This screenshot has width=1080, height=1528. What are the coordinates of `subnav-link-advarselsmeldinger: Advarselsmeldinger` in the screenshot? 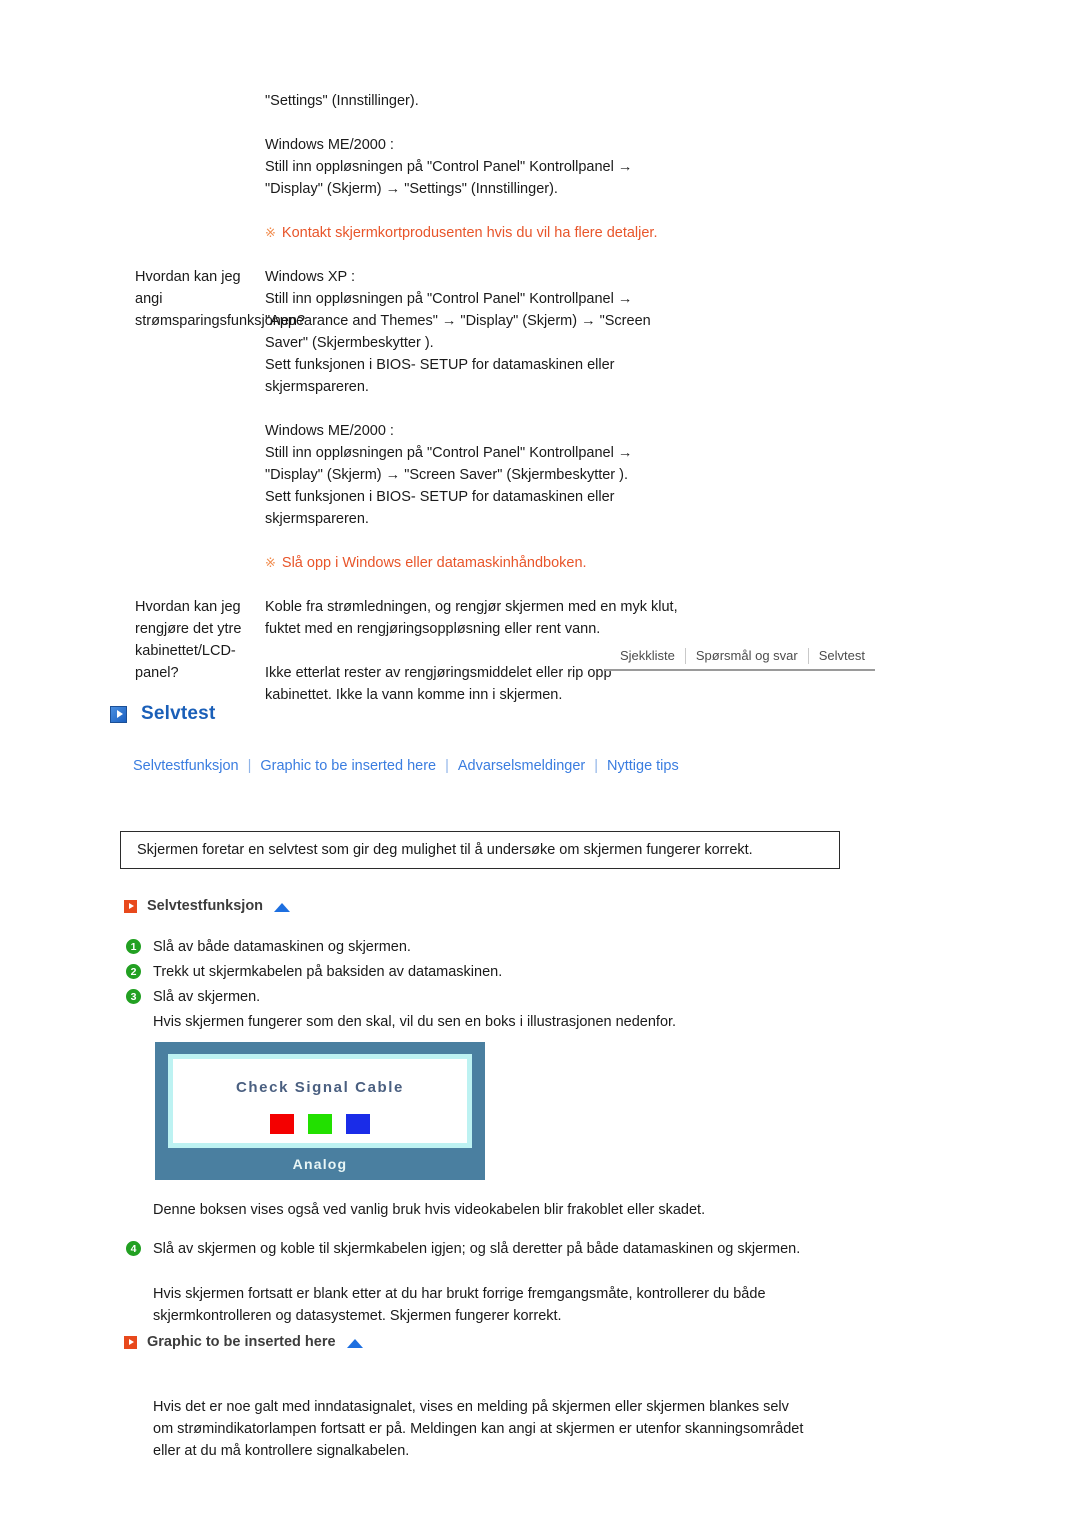 It's located at (521, 766).